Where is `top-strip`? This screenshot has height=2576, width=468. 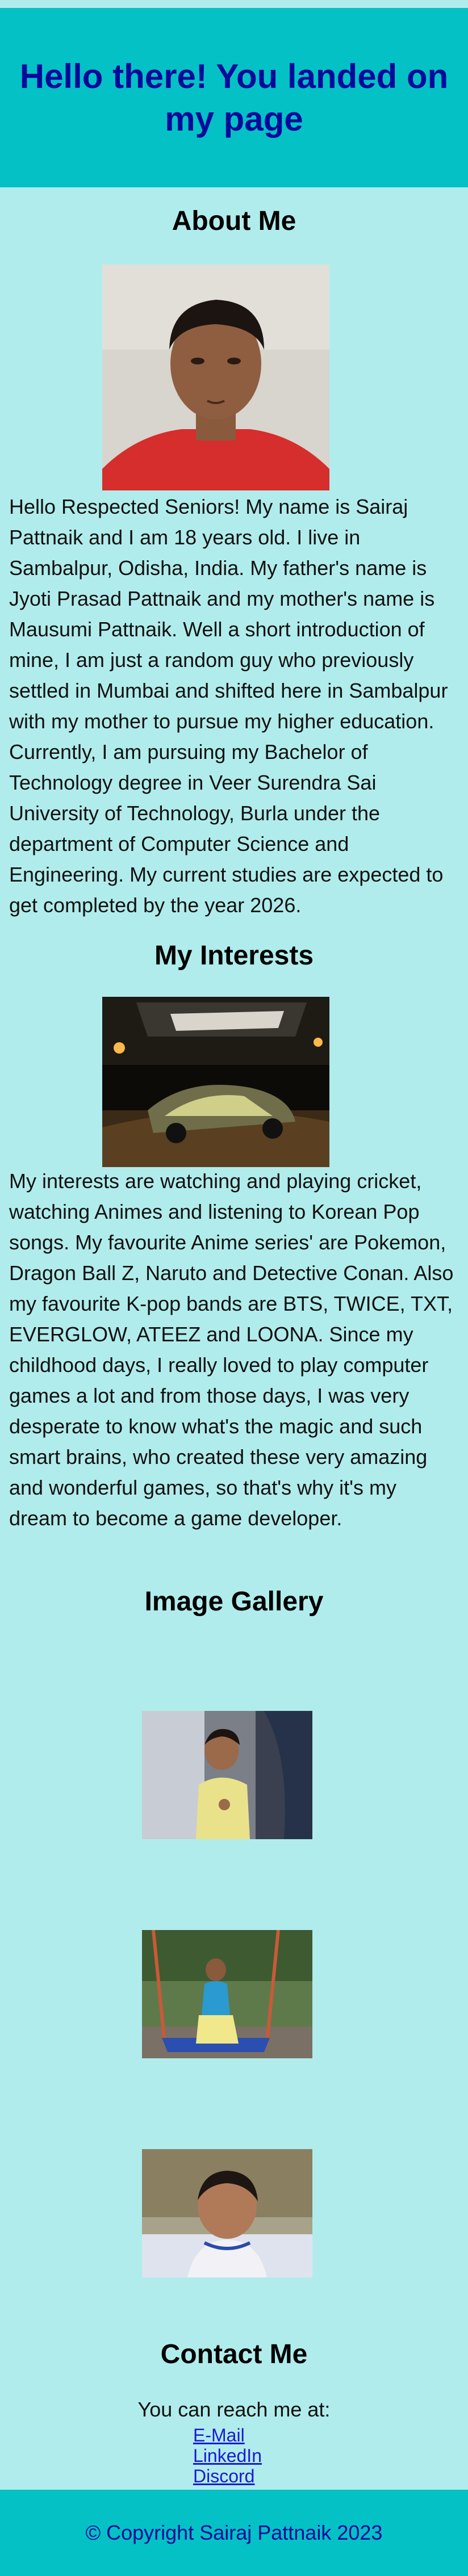 top-strip is located at coordinates (234, 4).